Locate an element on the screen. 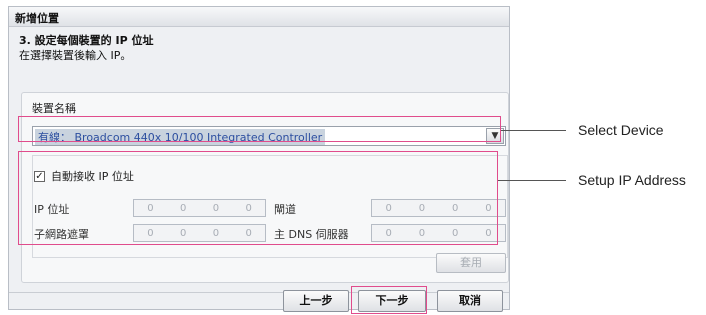 The image size is (706, 315). device-highlight-box is located at coordinates (259, 129).